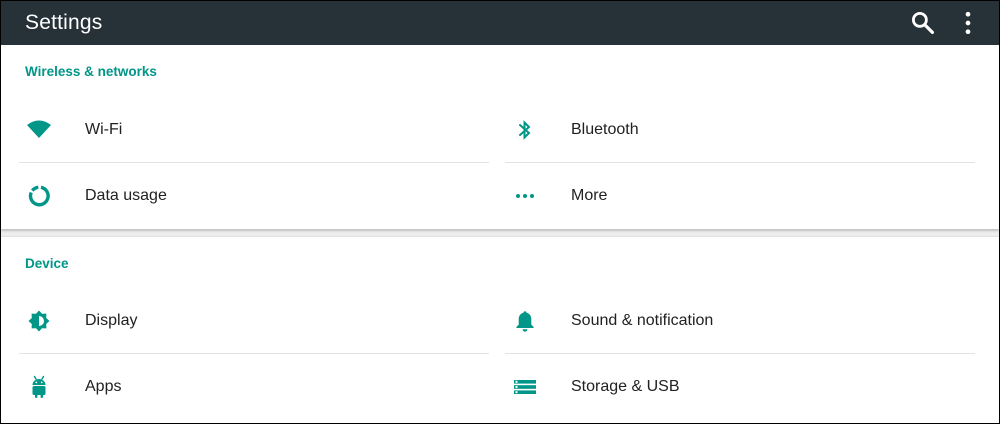 The height and width of the screenshot is (424, 1000). Describe the element at coordinates (605, 129) in the screenshot. I see `tile-label: Bluetooth` at that location.